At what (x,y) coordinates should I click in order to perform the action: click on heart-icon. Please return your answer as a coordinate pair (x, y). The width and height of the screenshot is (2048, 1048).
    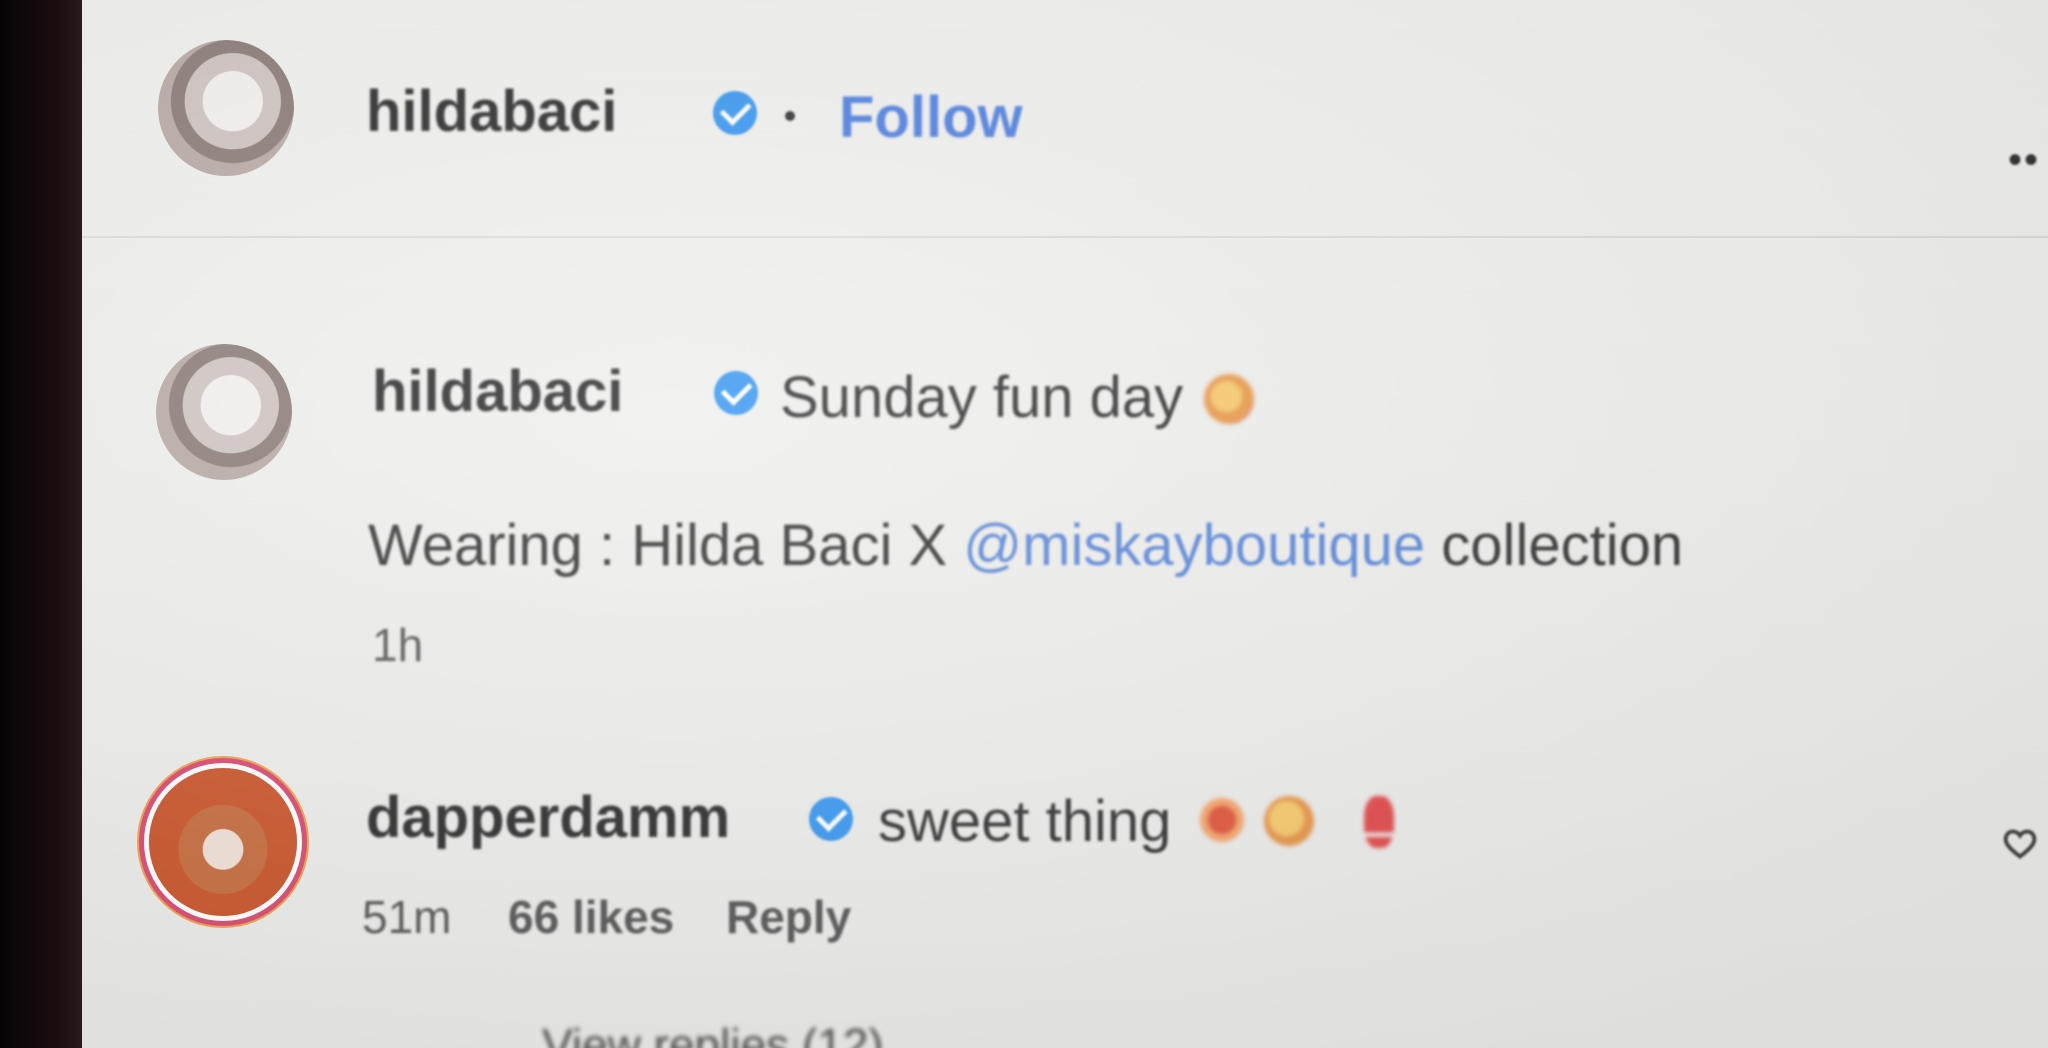
    Looking at the image, I should click on (2020, 843).